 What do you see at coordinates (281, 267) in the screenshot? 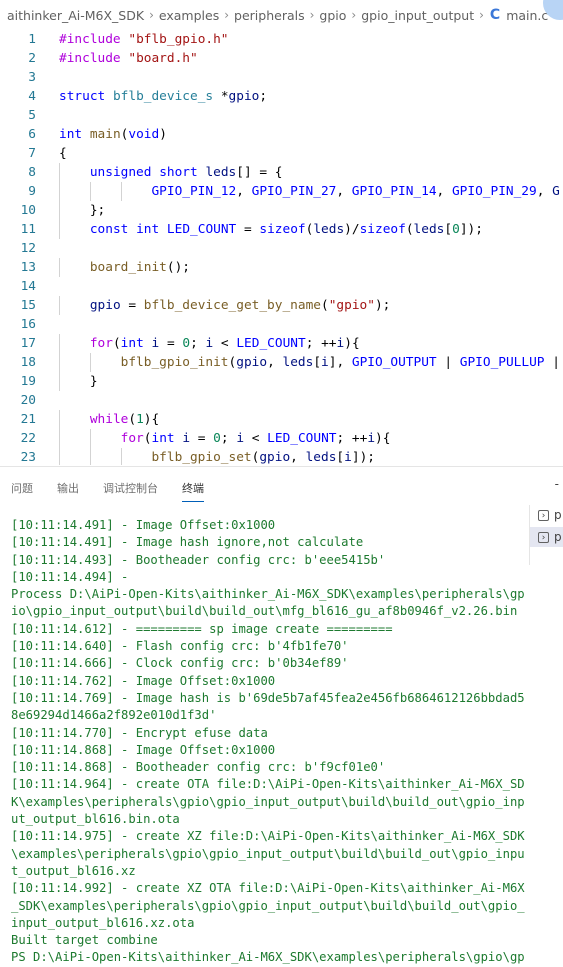
I see `code-line: 13 board_init();` at bounding box center [281, 267].